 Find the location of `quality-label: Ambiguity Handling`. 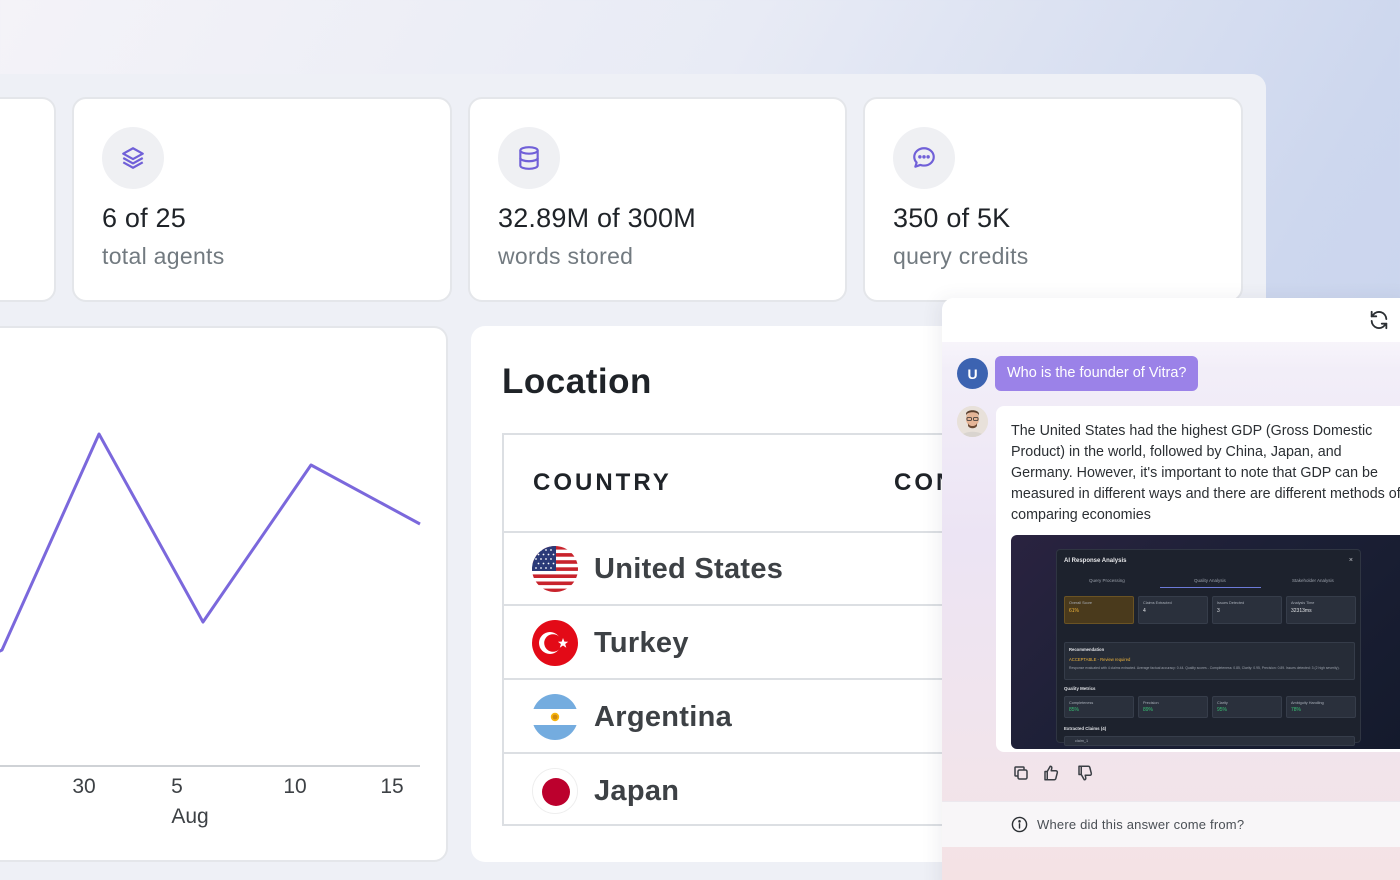

quality-label: Ambiguity Handling is located at coordinates (1307, 703).